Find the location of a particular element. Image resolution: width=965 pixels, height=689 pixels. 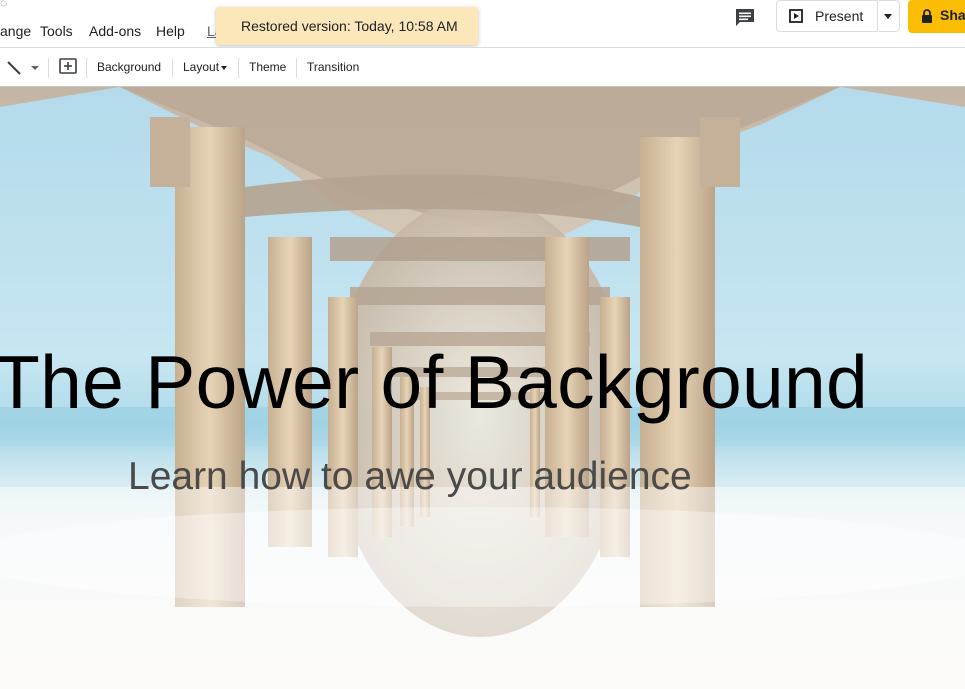

play-icon is located at coordinates (796, 16).